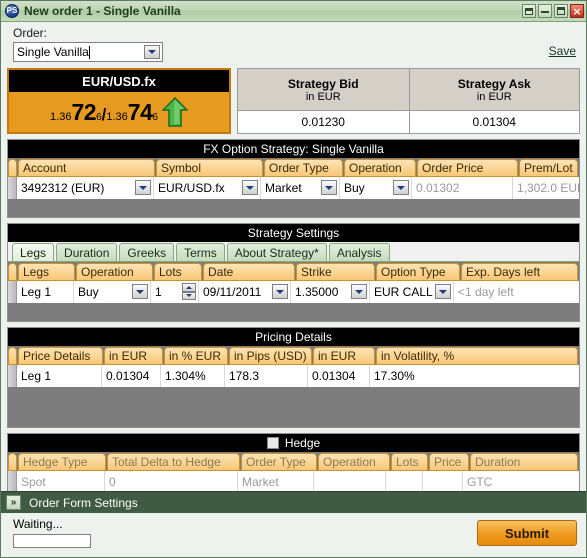 This screenshot has width=587, height=558. What do you see at coordinates (88, 52) in the screenshot?
I see `order-select: Single Vanilla` at bounding box center [88, 52].